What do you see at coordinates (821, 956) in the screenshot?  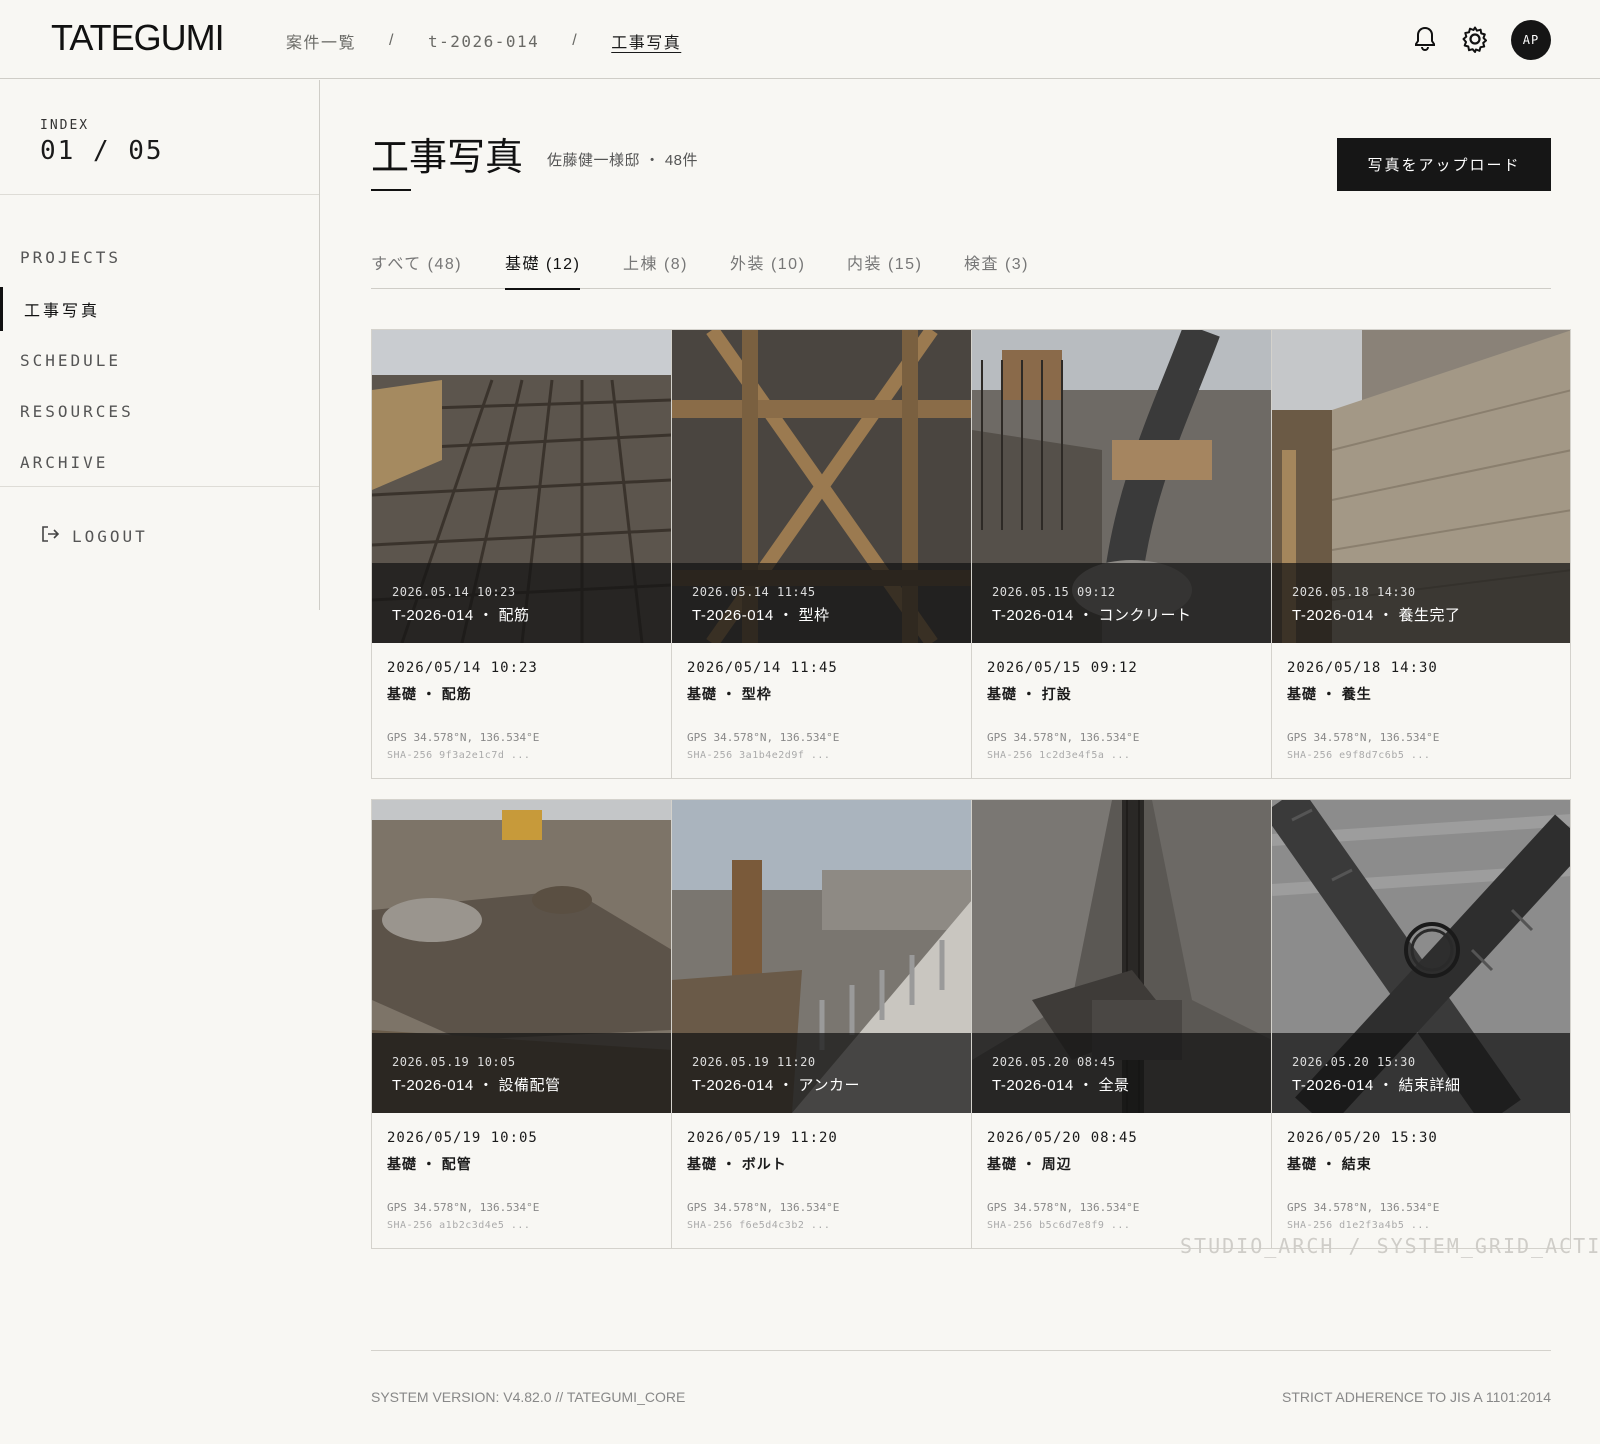 I see `photo-thumbnail: 2026.05.19 11:20 T-2026-014 ・ アンカー` at bounding box center [821, 956].